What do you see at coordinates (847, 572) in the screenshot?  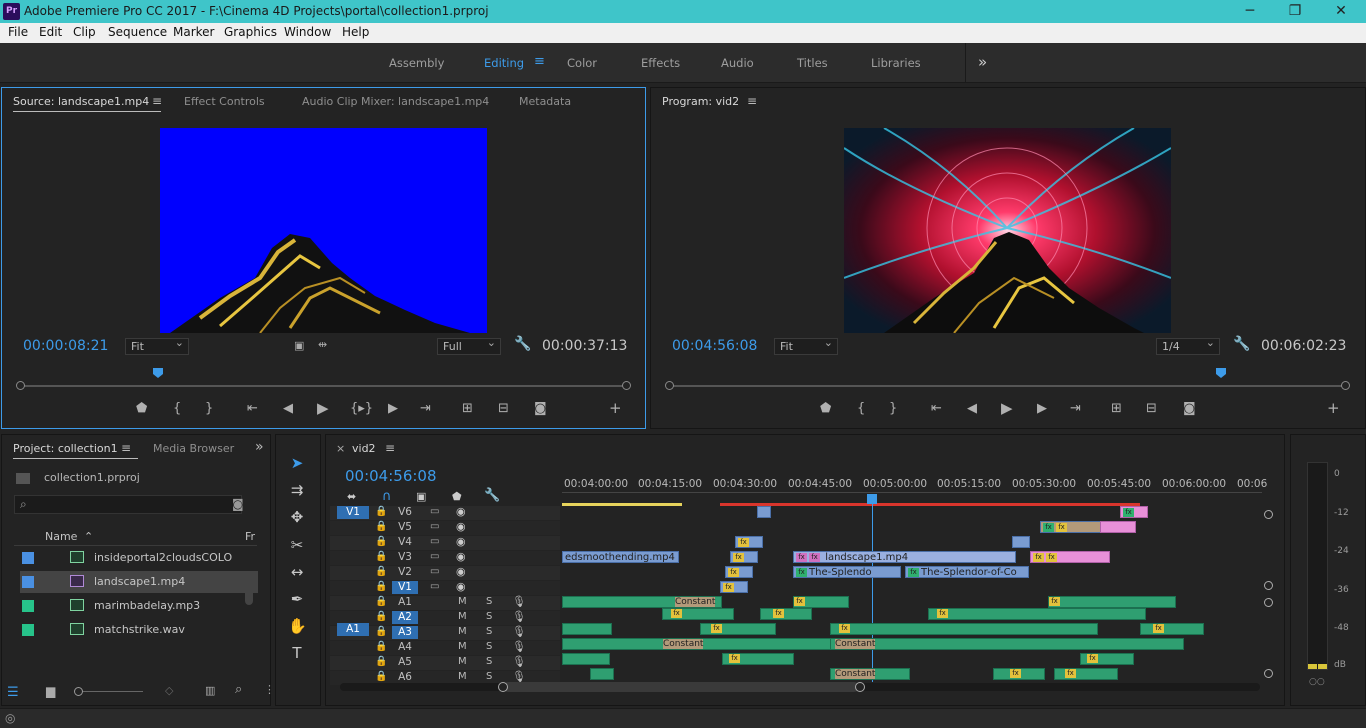 I see `video-clip: fx The-Splendo` at bounding box center [847, 572].